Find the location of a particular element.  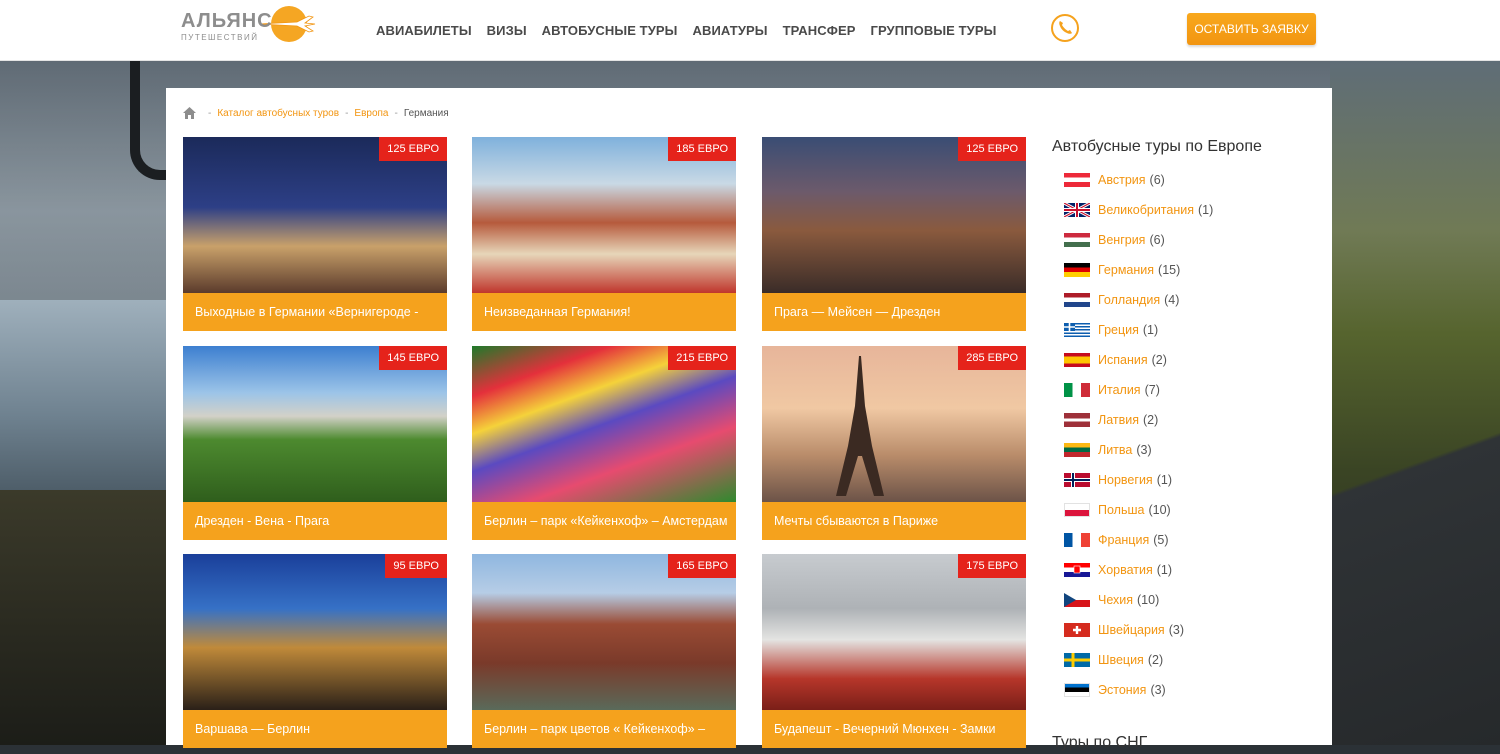

logo-tagline: ПУТЕШЕСТВИЙ is located at coordinates (220, 37).